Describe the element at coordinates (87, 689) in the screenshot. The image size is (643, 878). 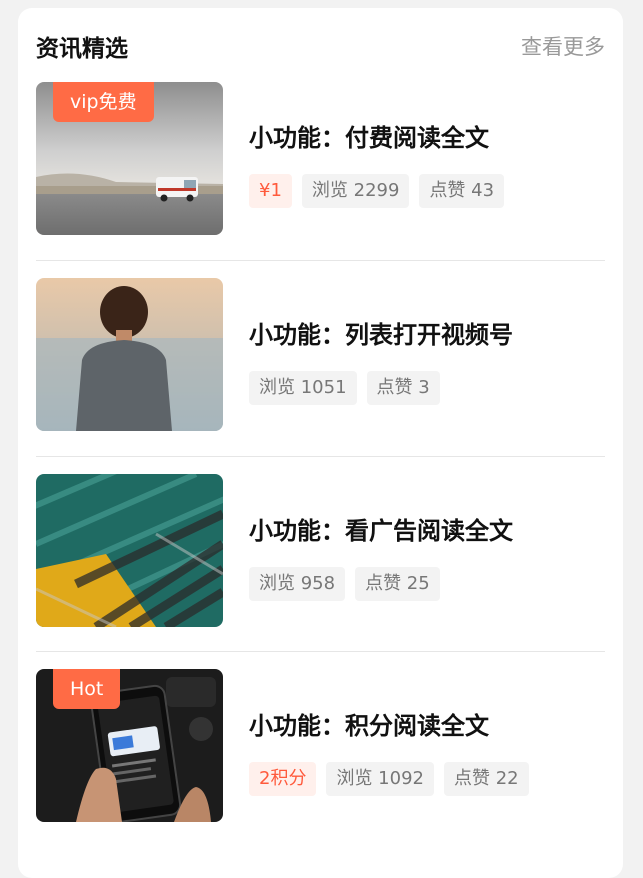
I see `hot-badge: Hot` at that location.